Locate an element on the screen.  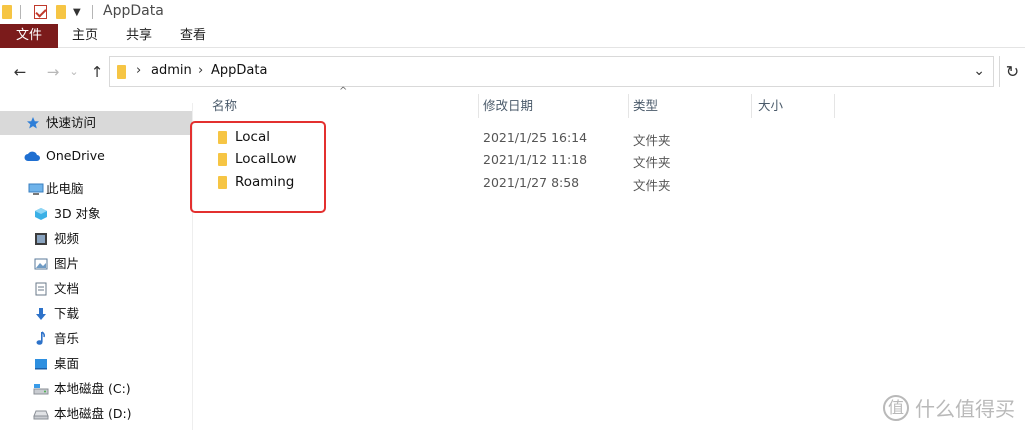
sidebar-item-label: 下载 is located at coordinates (67, 313).